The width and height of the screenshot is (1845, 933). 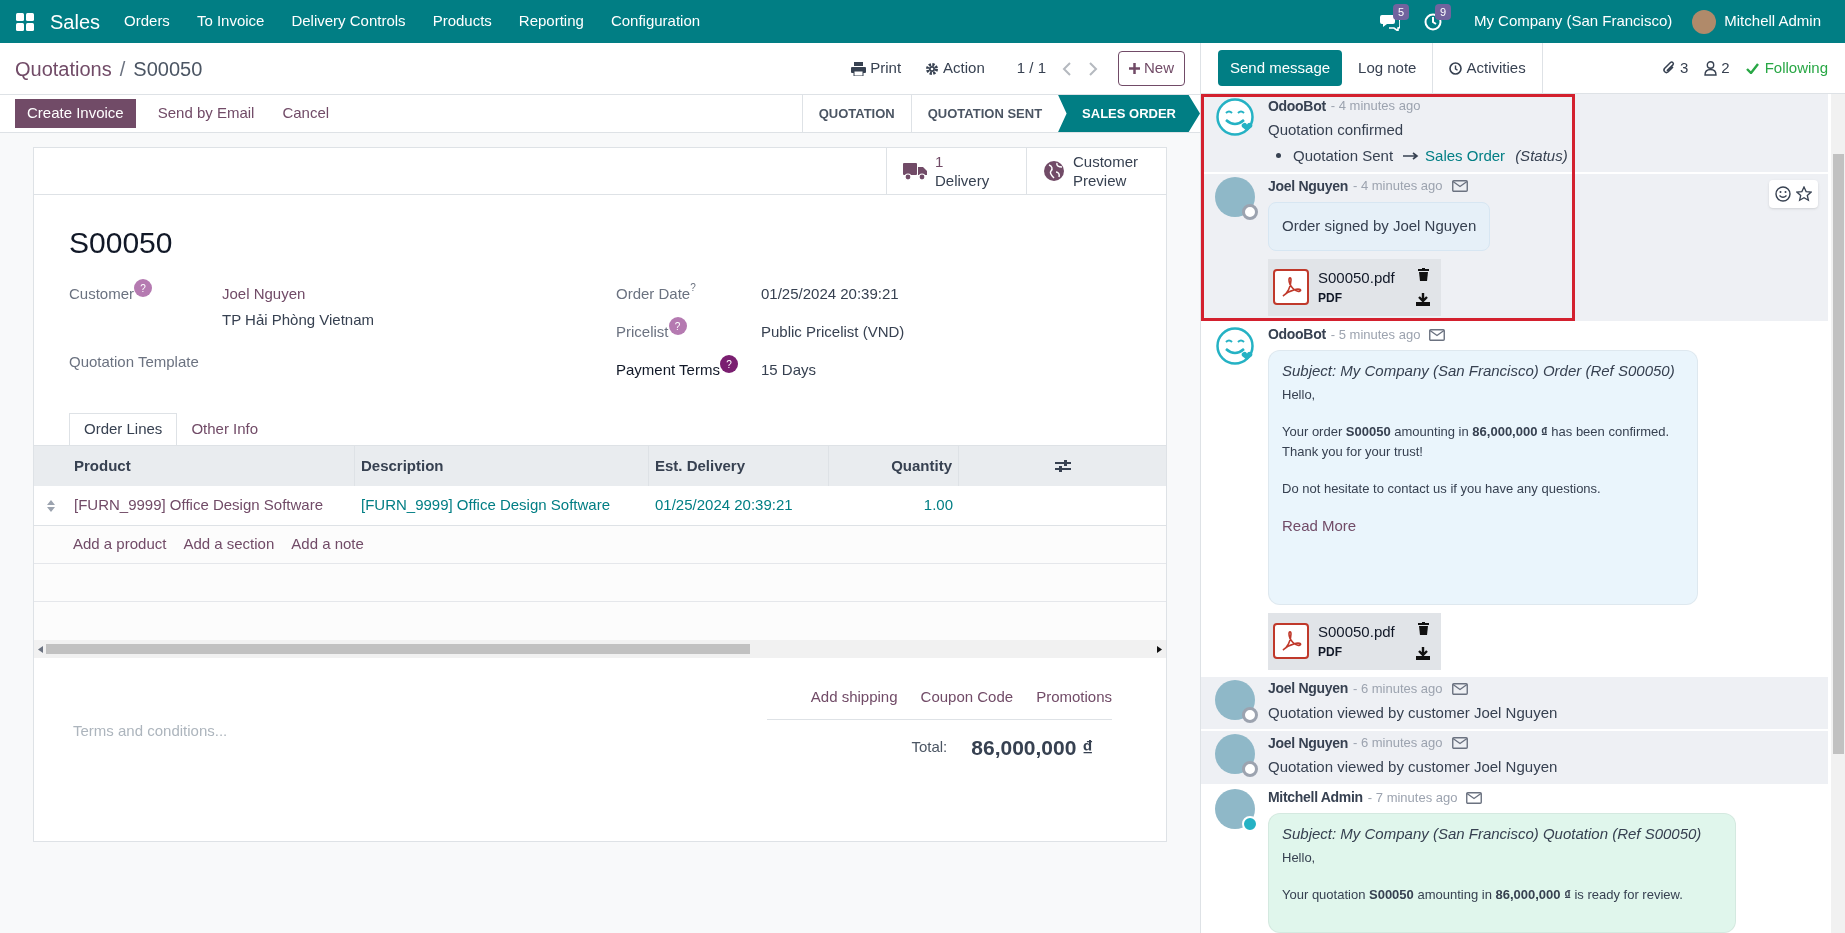 I want to click on print-button: Print, so click(x=876, y=68).